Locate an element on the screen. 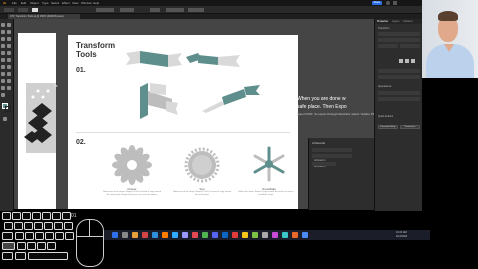 The image size is (478, 269). menu-select: Select is located at coordinates (55, 3).